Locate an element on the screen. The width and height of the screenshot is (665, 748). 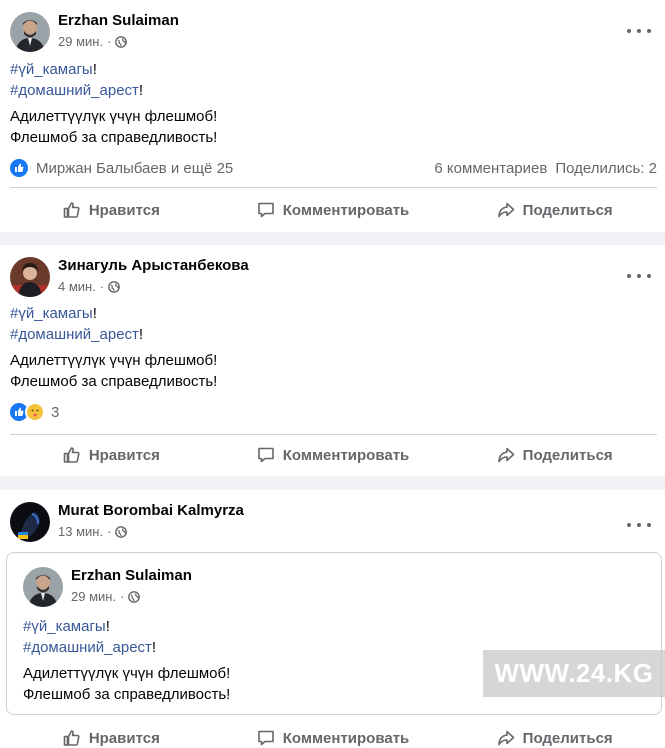
reactions-bar: 3 is located at coordinates (333, 412).